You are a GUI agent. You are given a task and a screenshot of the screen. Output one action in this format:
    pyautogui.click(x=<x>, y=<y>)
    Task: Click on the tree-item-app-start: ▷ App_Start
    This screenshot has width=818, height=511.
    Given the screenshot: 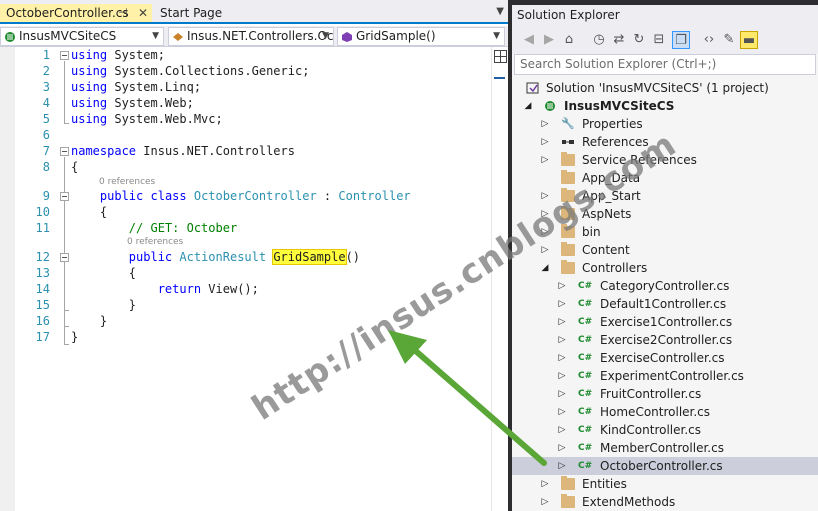 What is the action you would take?
    pyautogui.click(x=665, y=196)
    